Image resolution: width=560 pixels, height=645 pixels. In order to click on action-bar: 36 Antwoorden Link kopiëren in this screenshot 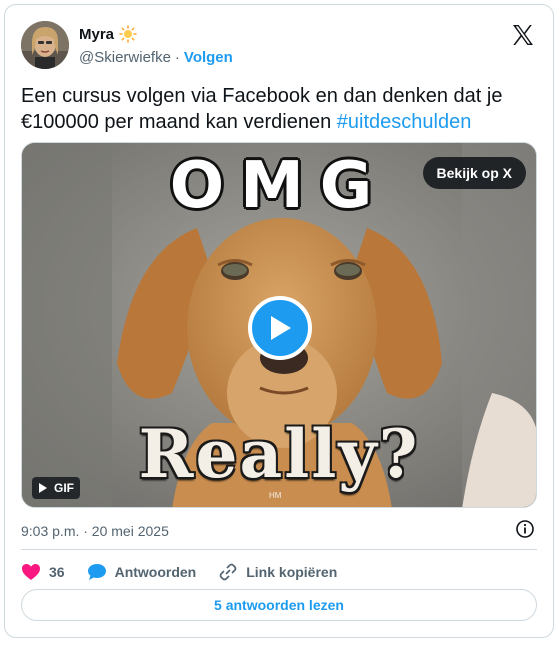, I will do `click(190, 572)`.